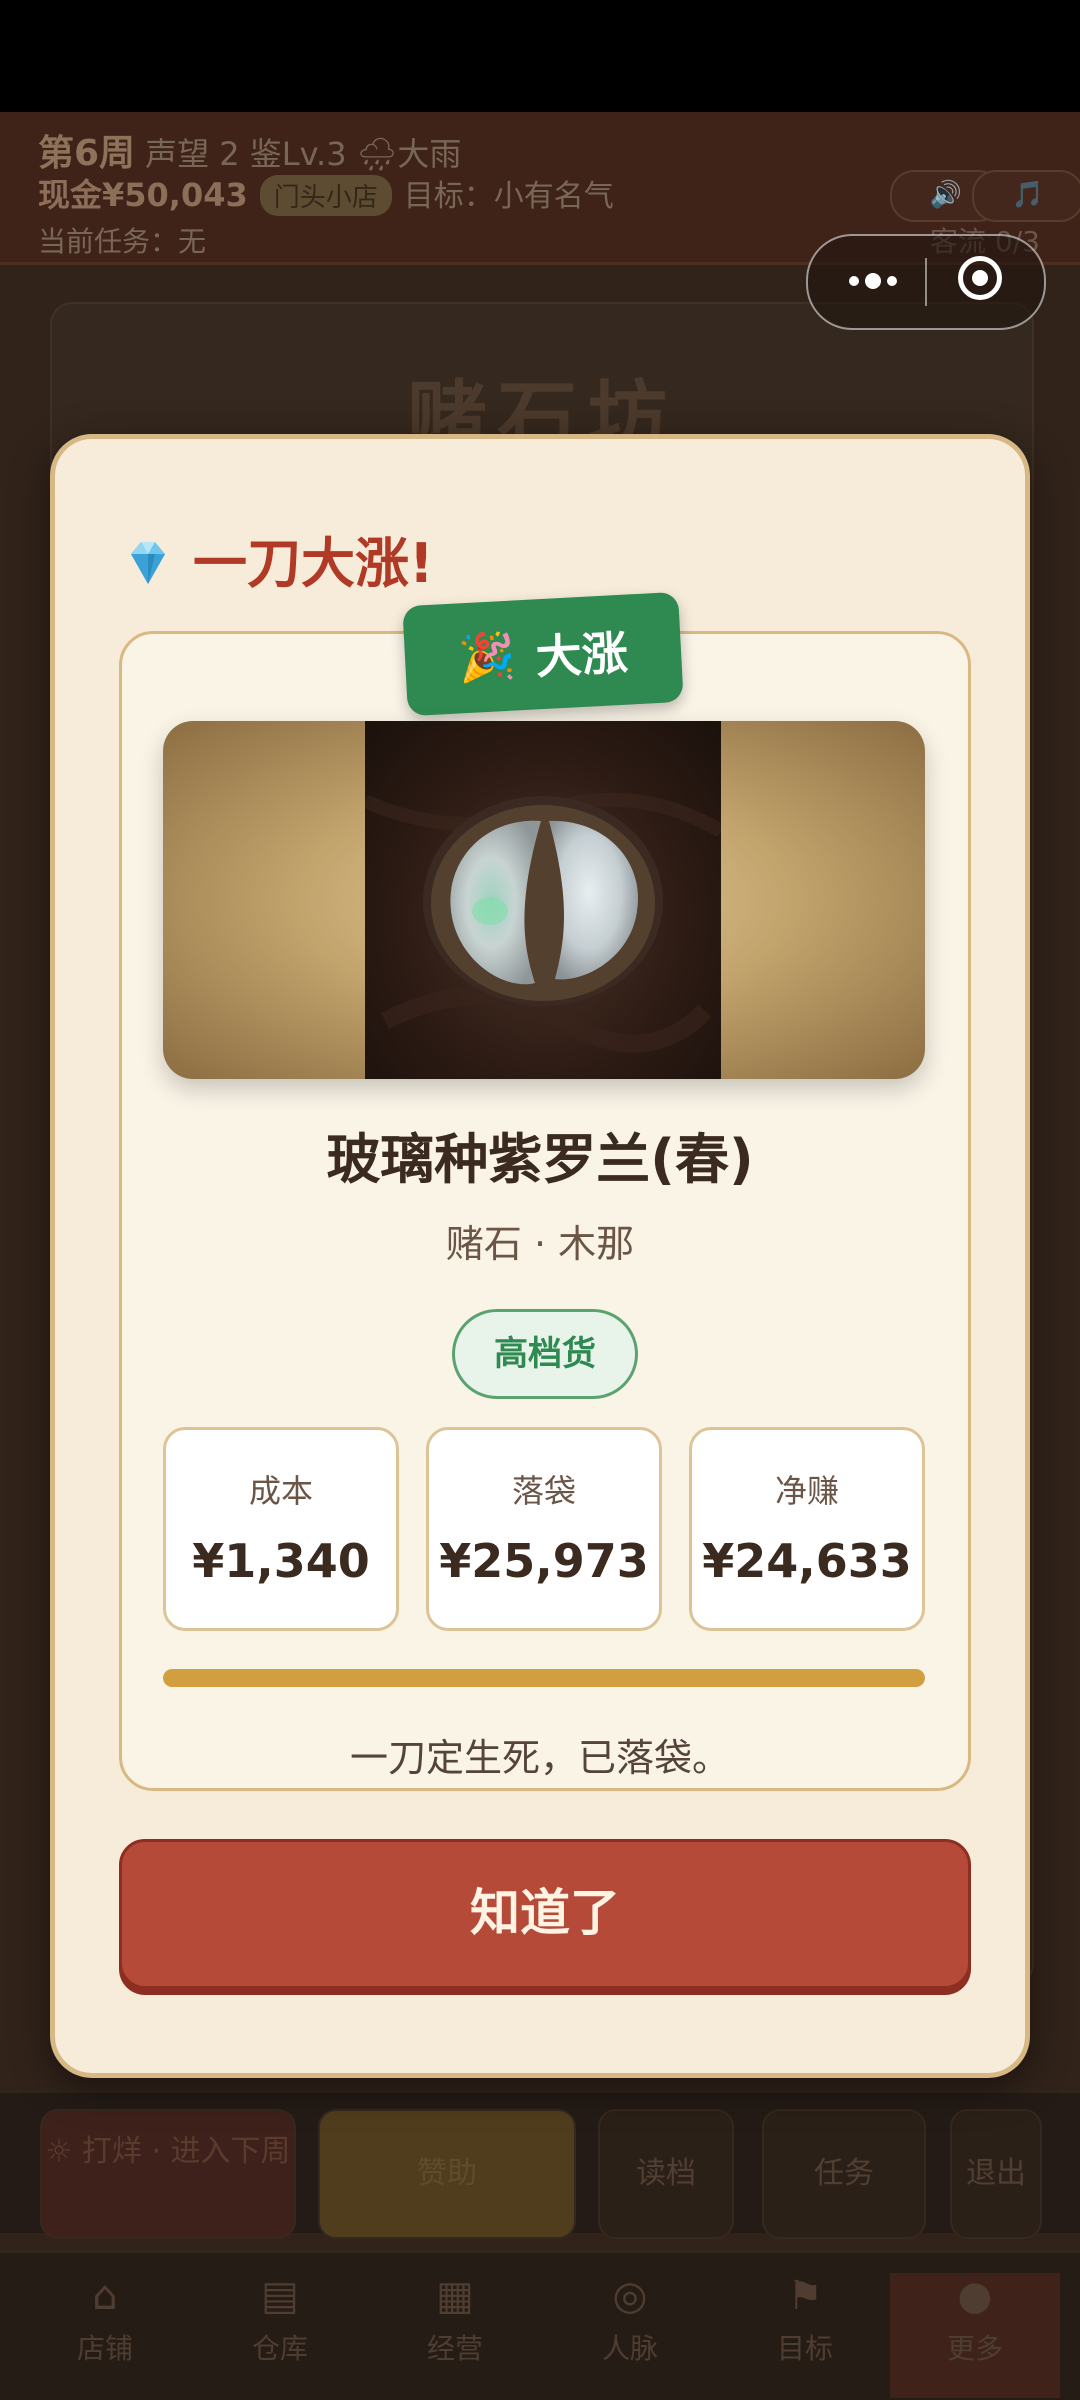 This screenshot has width=1080, height=2400. I want to click on acknowledge-button: 知道了, so click(545, 1914).